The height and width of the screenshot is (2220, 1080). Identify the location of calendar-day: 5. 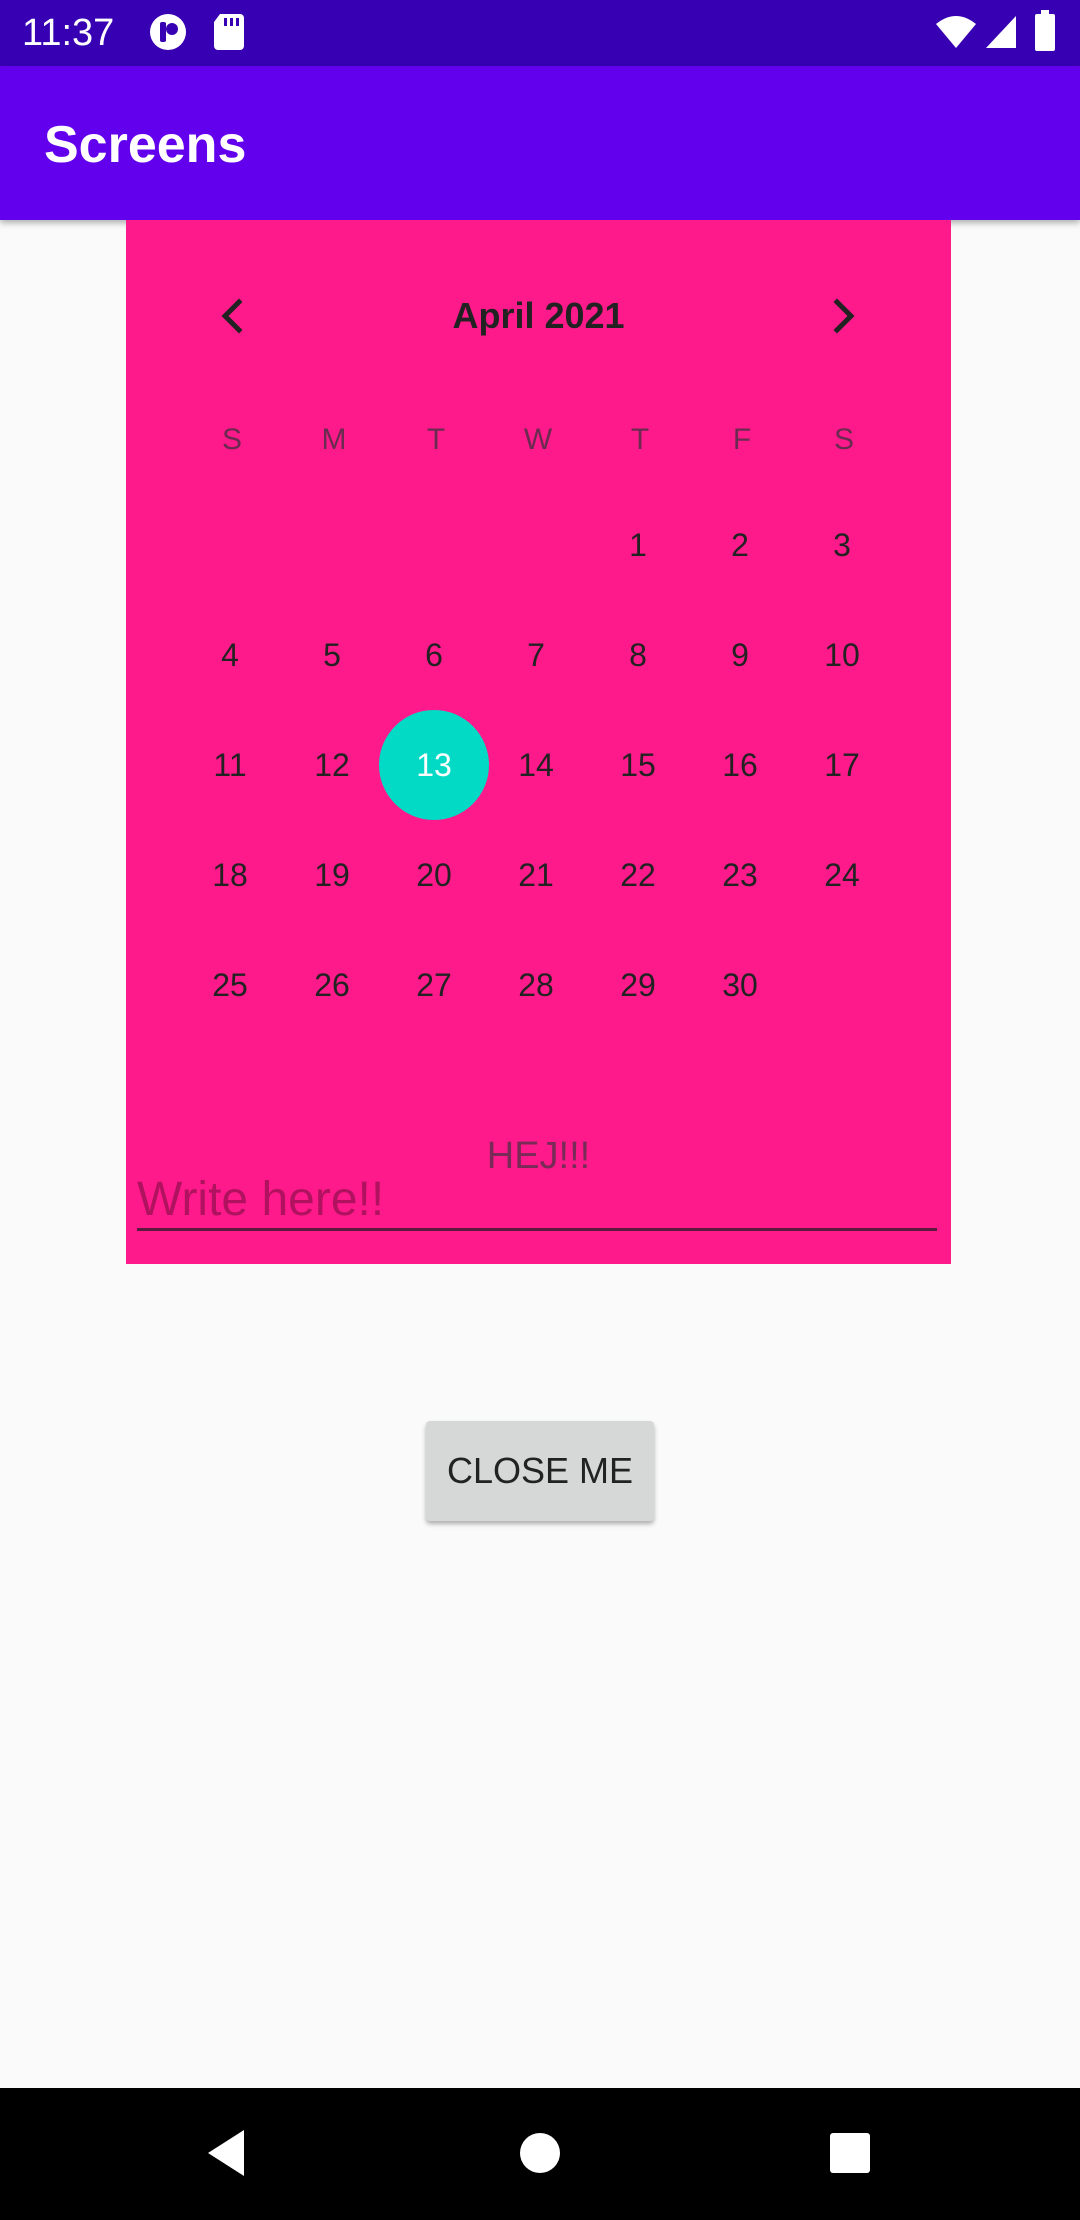
(332, 655).